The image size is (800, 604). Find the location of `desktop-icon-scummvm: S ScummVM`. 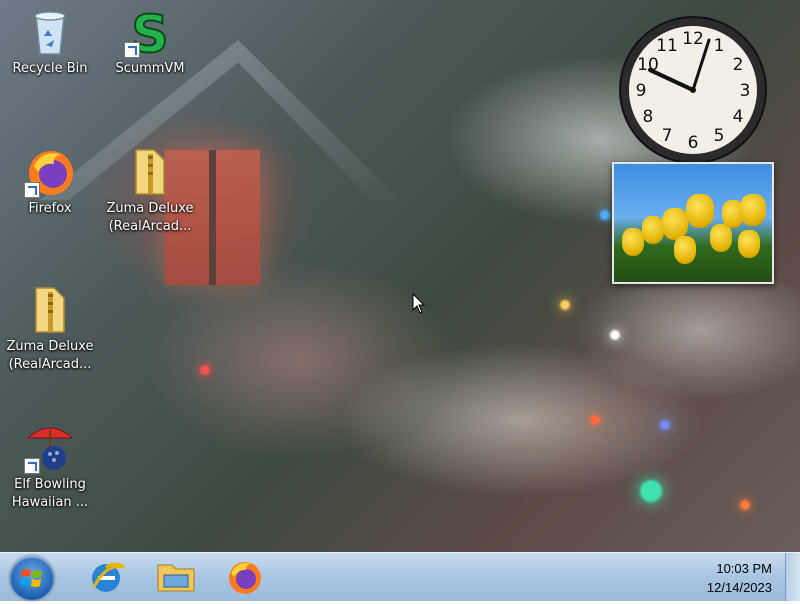

desktop-icon-scummvm: S ScummVM is located at coordinates (150, 41).